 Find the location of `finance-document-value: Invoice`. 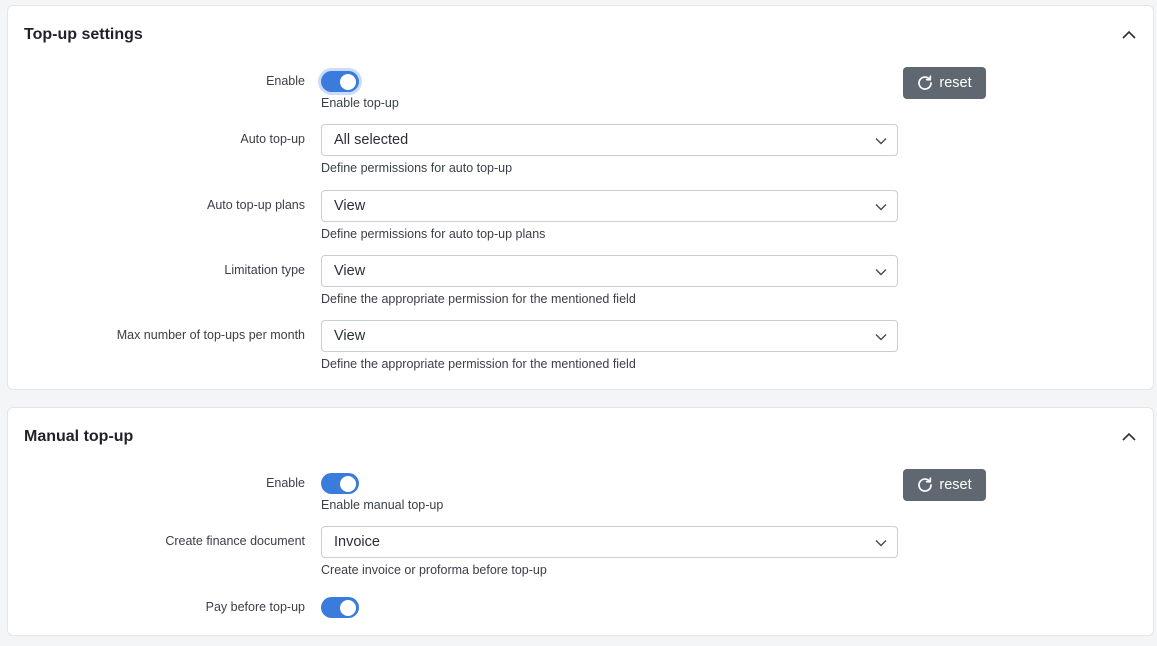

finance-document-value: Invoice is located at coordinates (357, 542).